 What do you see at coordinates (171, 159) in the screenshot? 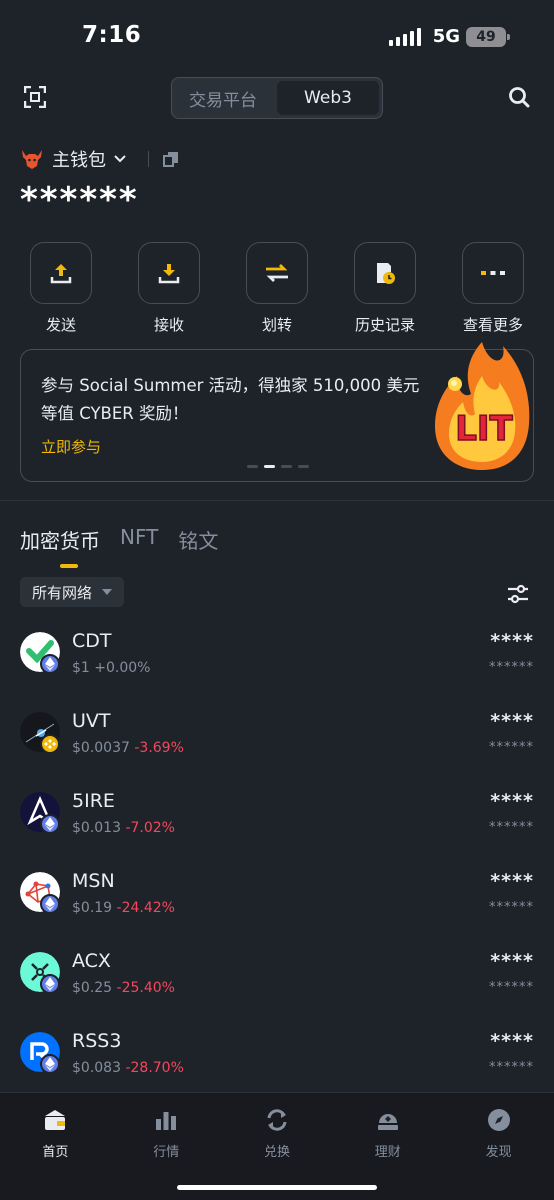
I see `copy-icon` at bounding box center [171, 159].